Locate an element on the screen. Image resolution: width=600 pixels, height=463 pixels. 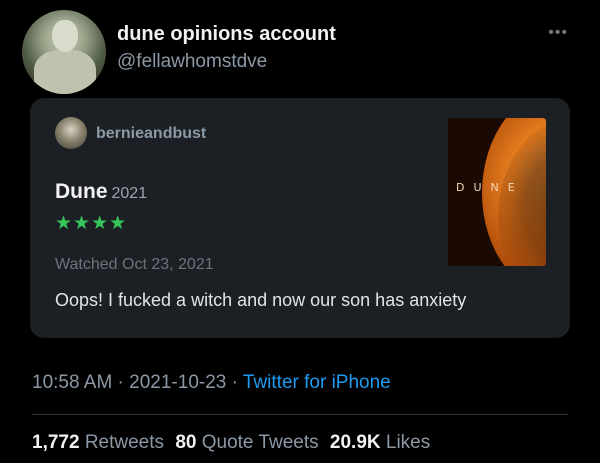
quotes-stat: 80 Quote Tweets is located at coordinates (246, 442).